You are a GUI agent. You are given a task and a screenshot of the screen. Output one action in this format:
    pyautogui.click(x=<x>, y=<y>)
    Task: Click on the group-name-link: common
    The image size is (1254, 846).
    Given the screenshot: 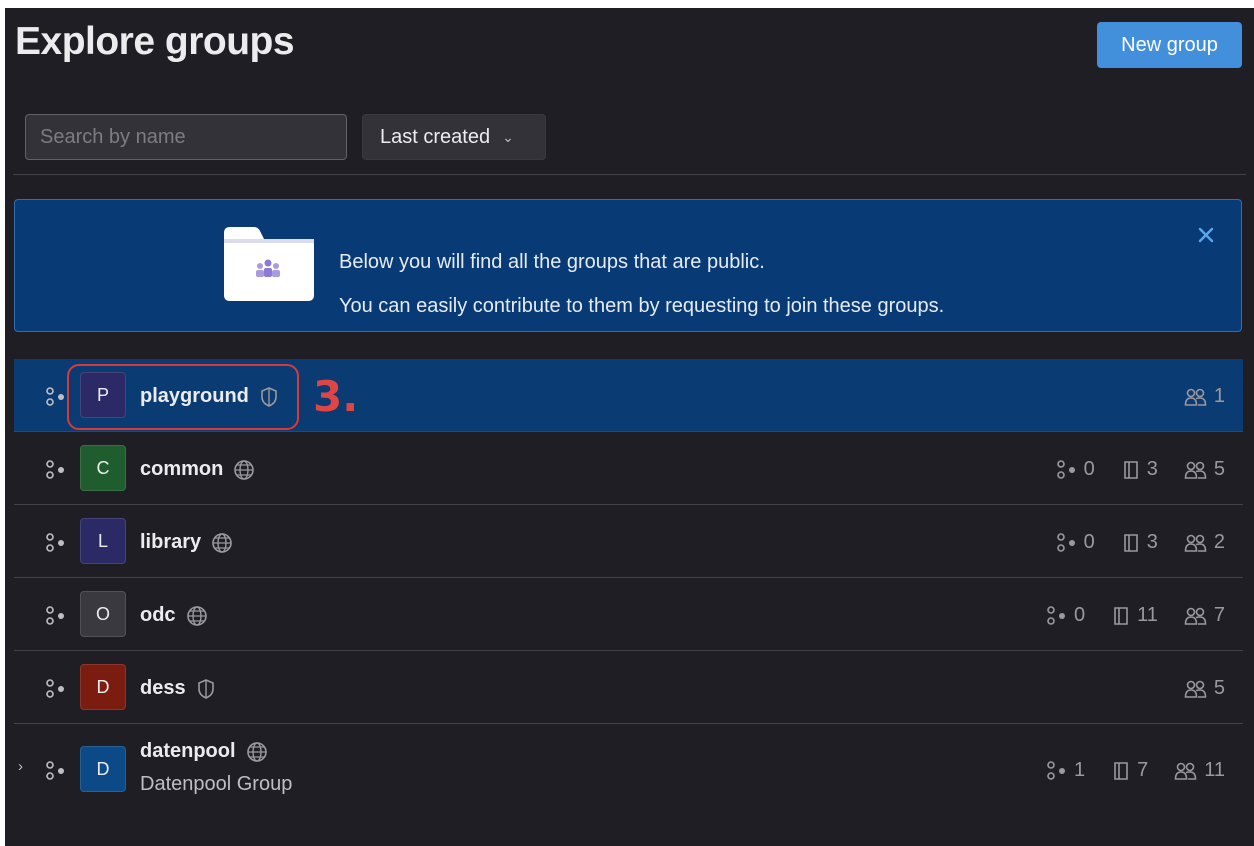 What is the action you would take?
    pyautogui.click(x=197, y=469)
    